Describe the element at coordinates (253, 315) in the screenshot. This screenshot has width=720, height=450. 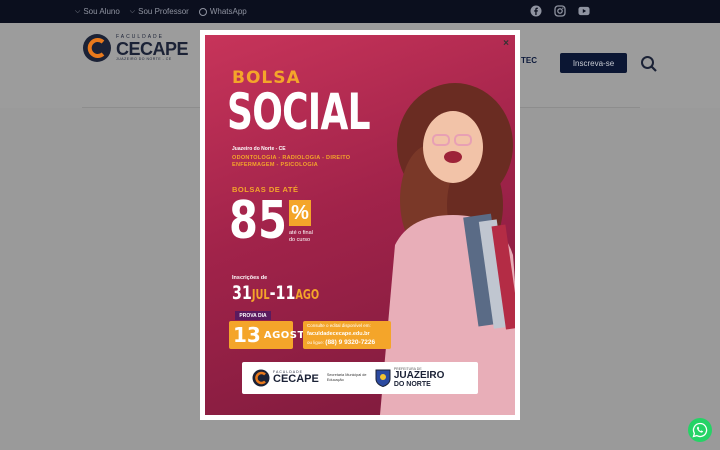
I see `poster-prova-tag: PROVA DIA` at that location.